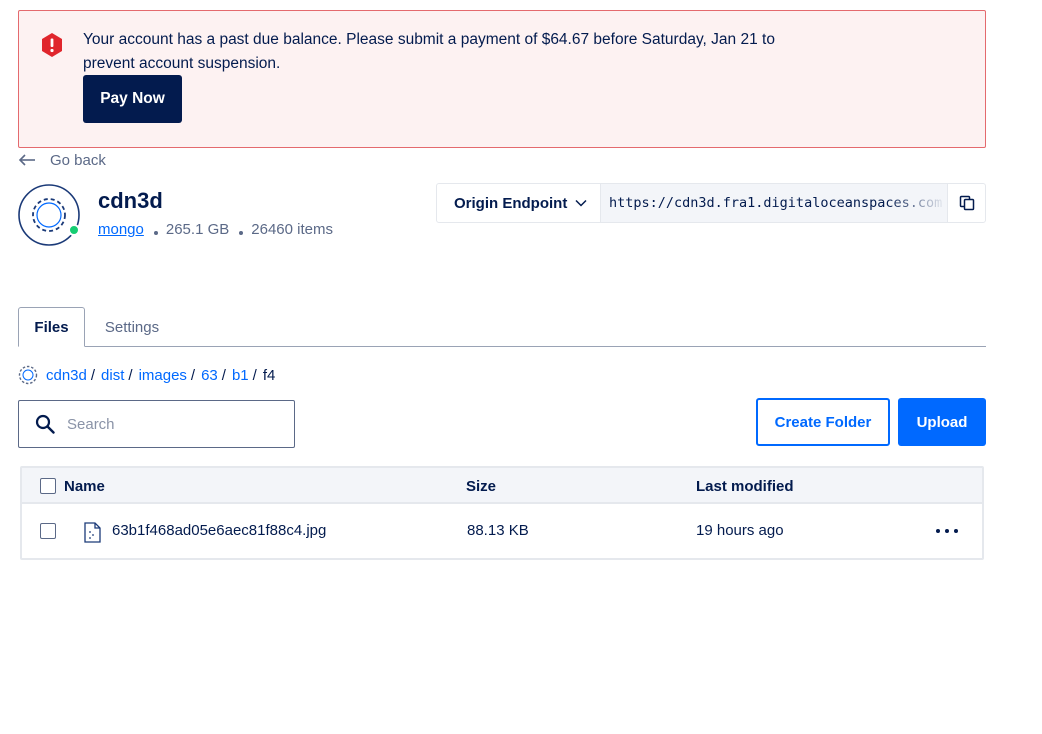 This screenshot has width=1042, height=734. What do you see at coordinates (52, 45) in the screenshot?
I see `warning-octagon-icon` at bounding box center [52, 45].